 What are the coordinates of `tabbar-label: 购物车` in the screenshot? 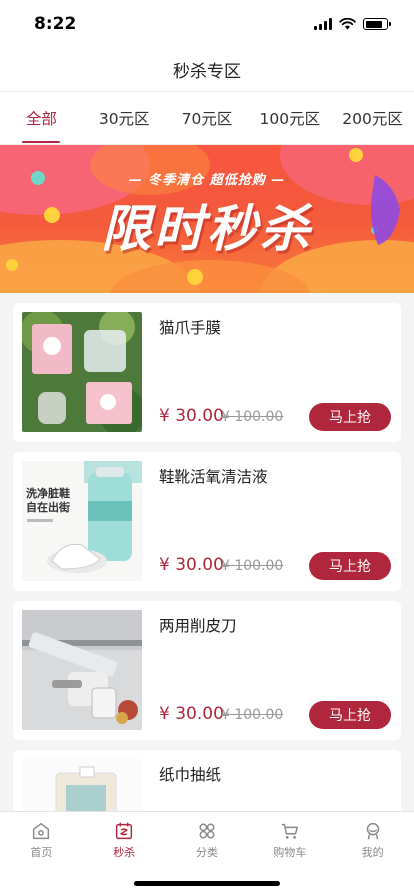 It's located at (290, 852).